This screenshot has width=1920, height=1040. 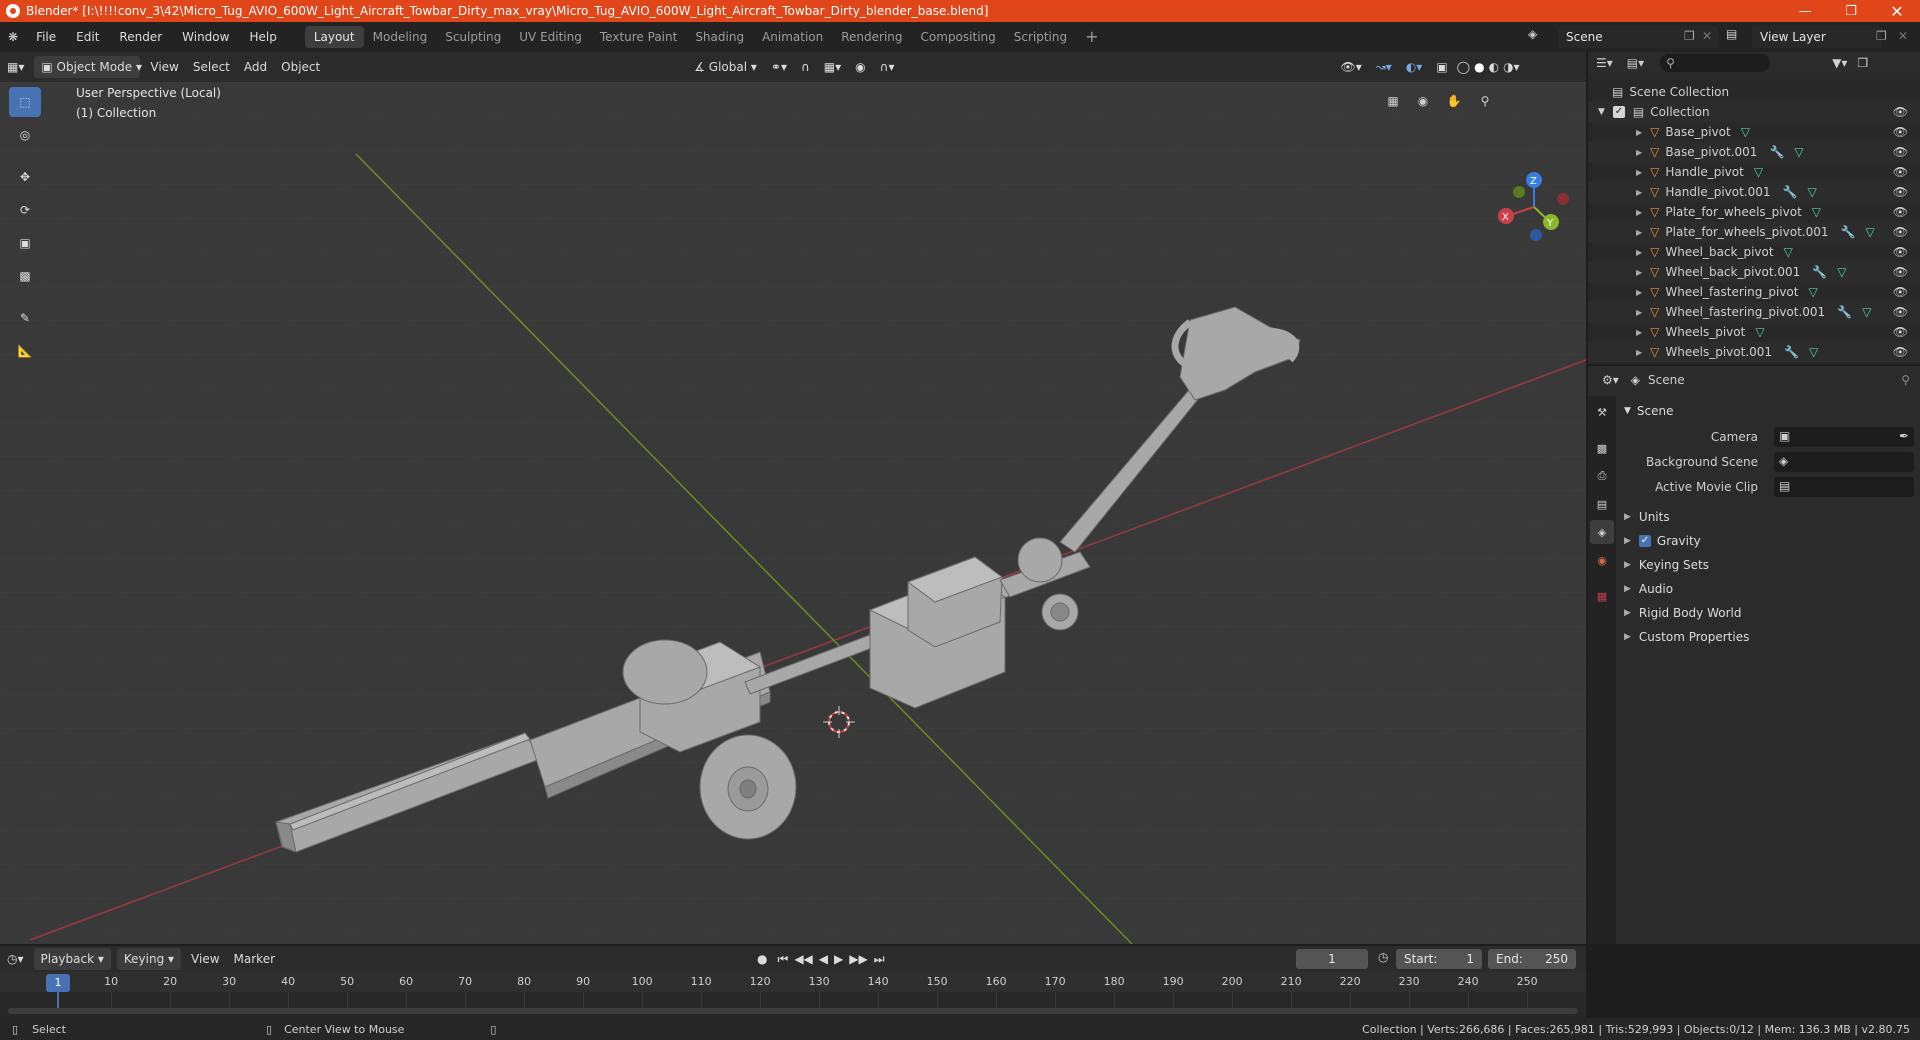 What do you see at coordinates (1768, 589) in the screenshot?
I see `properties-subpanel: ▶ Audio` at bounding box center [1768, 589].